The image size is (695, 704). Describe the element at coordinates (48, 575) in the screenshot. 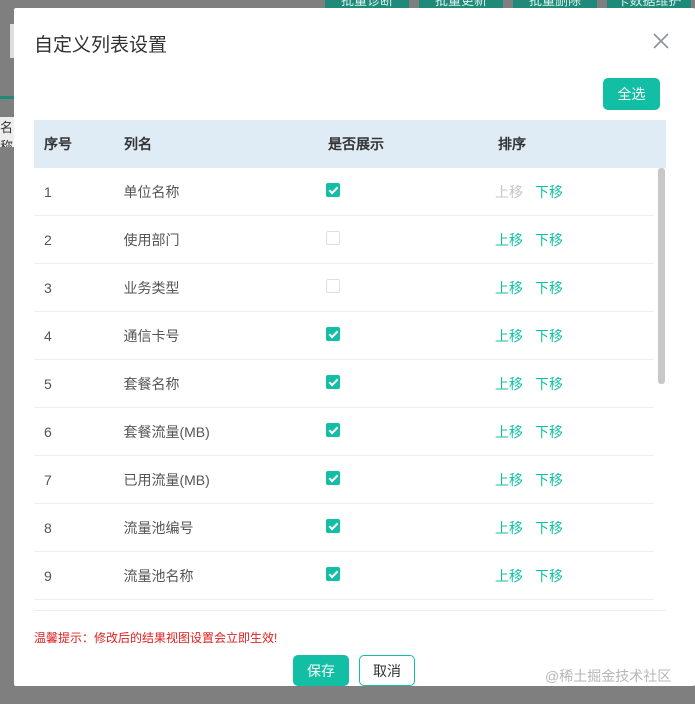

I see `row-index: 9` at that location.